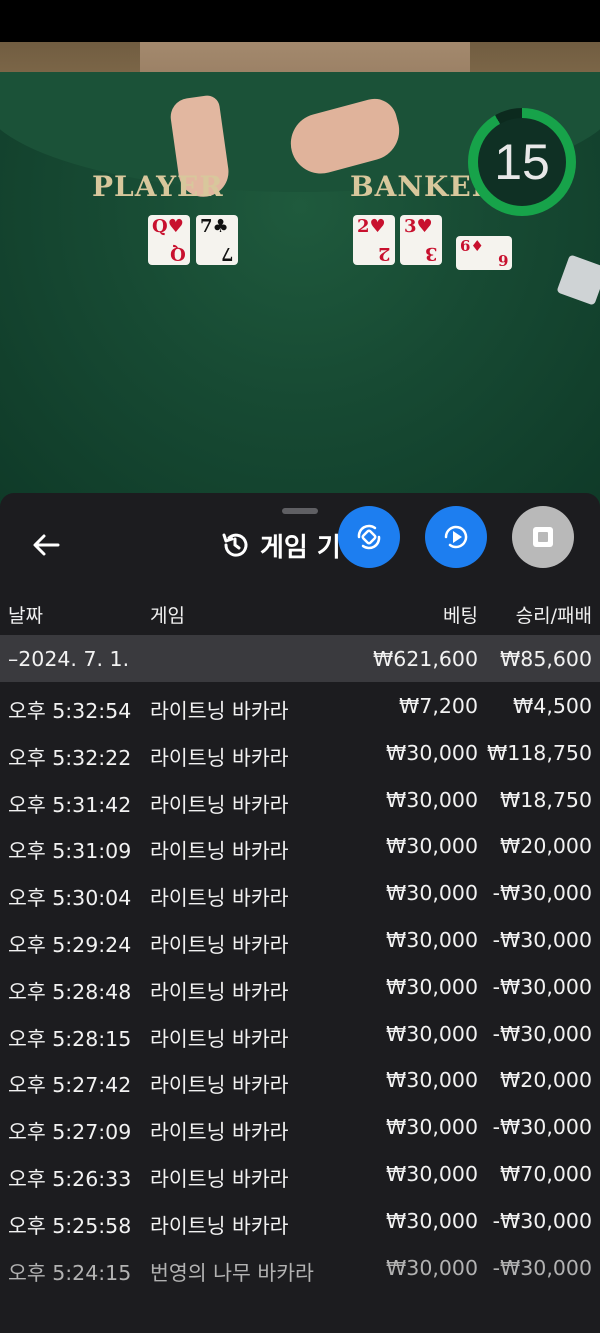  Describe the element at coordinates (300, 1173) in the screenshot. I see `history-row: 오후 5:26:33 라이트닝 바카라 ₩30,000 ₩70,000` at that location.